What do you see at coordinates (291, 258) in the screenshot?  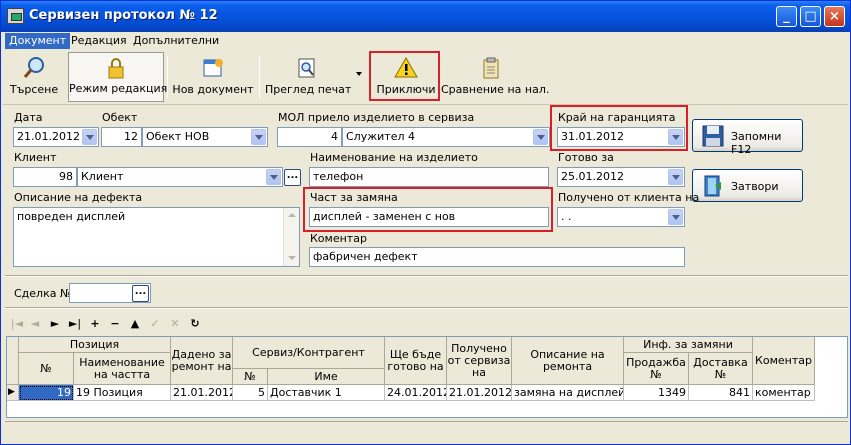 I see `scroll-down-icon` at bounding box center [291, 258].